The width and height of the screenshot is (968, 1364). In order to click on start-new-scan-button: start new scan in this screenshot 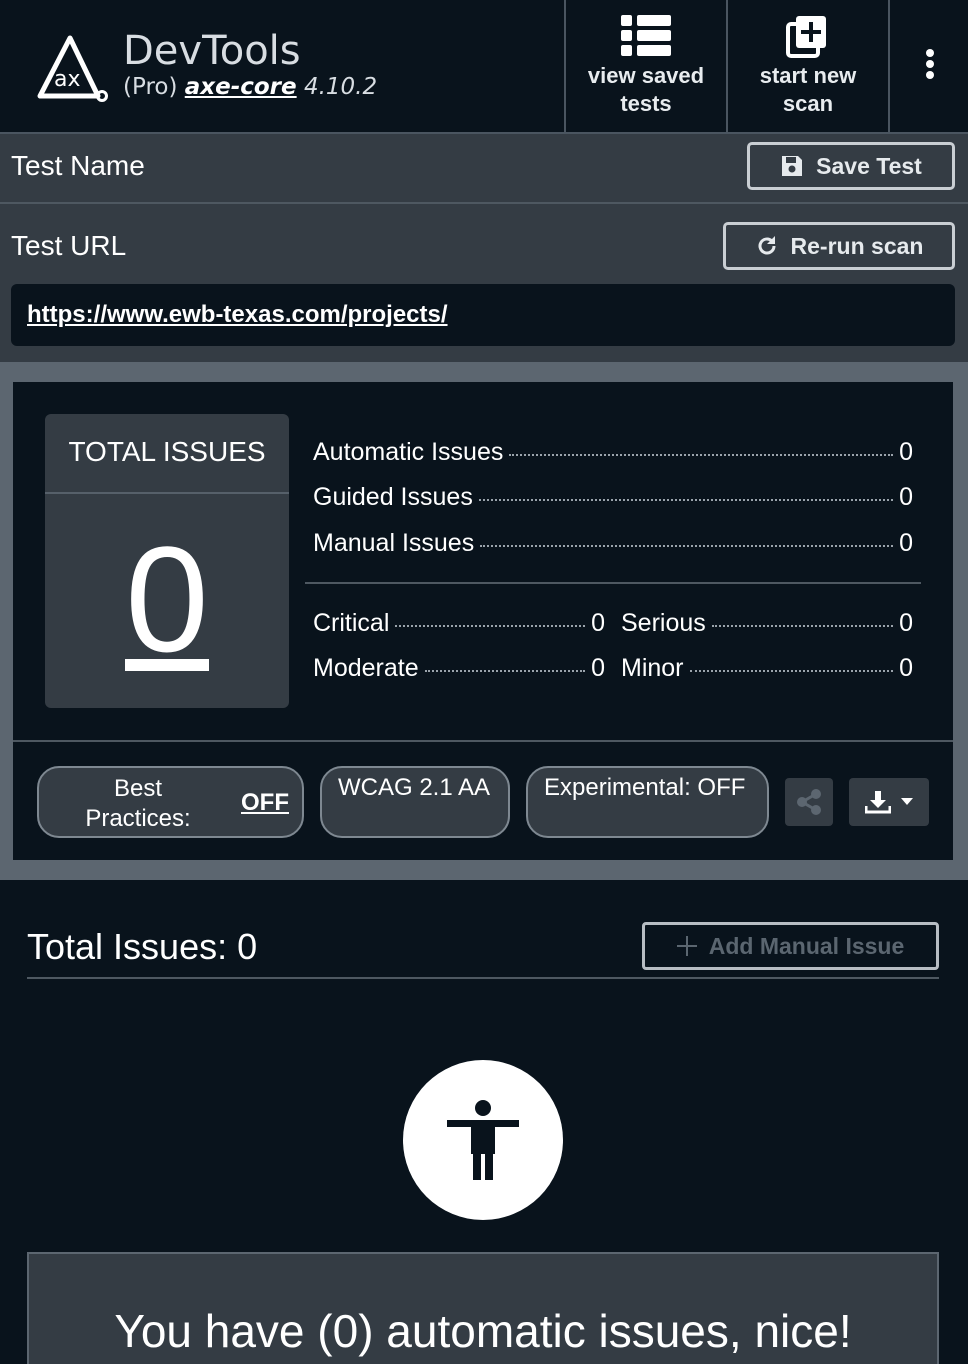, I will do `click(807, 67)`.